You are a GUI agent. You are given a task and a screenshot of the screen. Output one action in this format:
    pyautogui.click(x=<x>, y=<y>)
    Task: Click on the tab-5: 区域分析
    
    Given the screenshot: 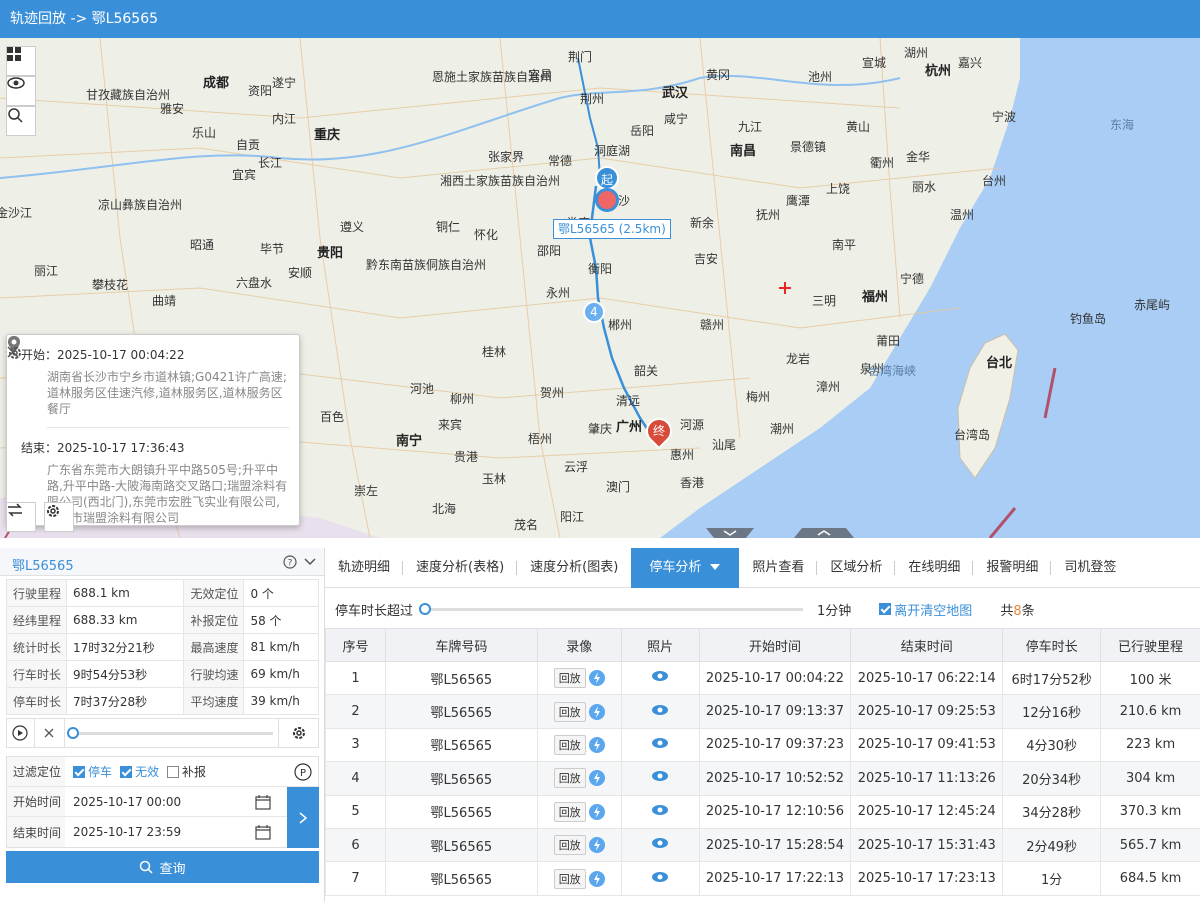 What is the action you would take?
    pyautogui.click(x=856, y=568)
    